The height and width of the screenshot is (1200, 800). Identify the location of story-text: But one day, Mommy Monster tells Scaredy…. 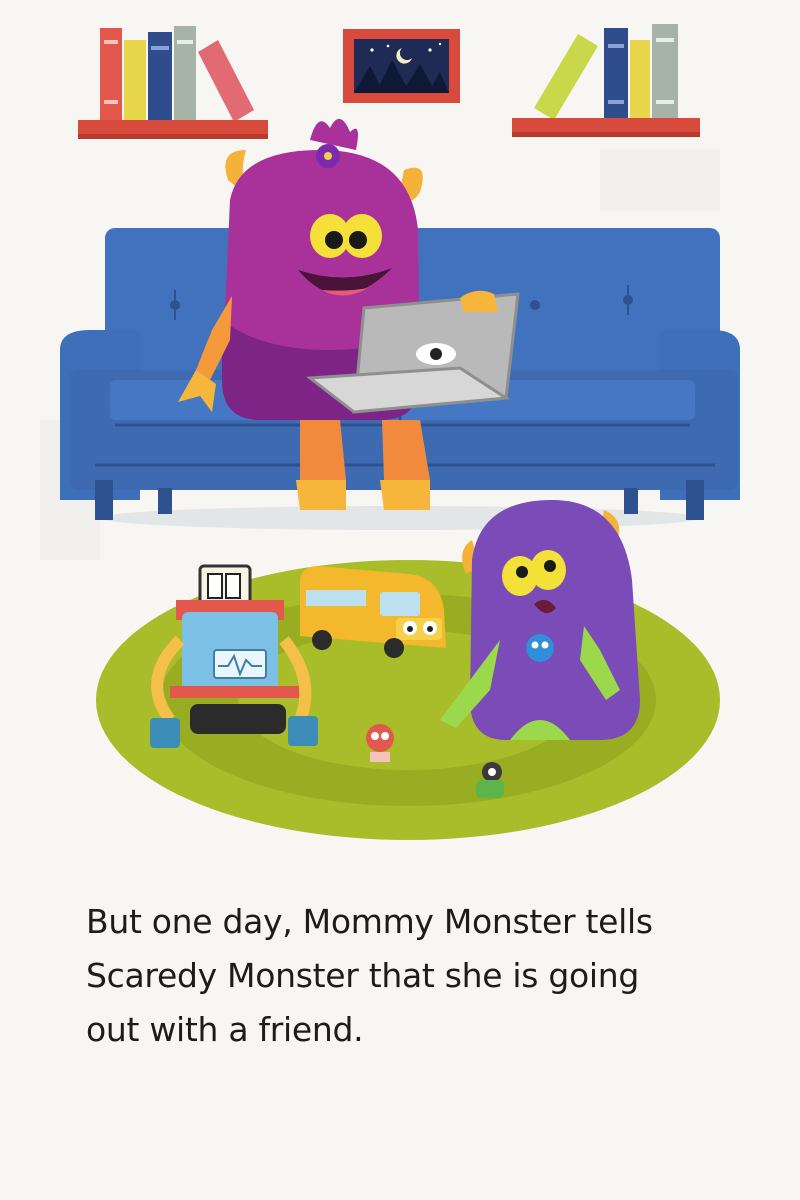
(416, 976).